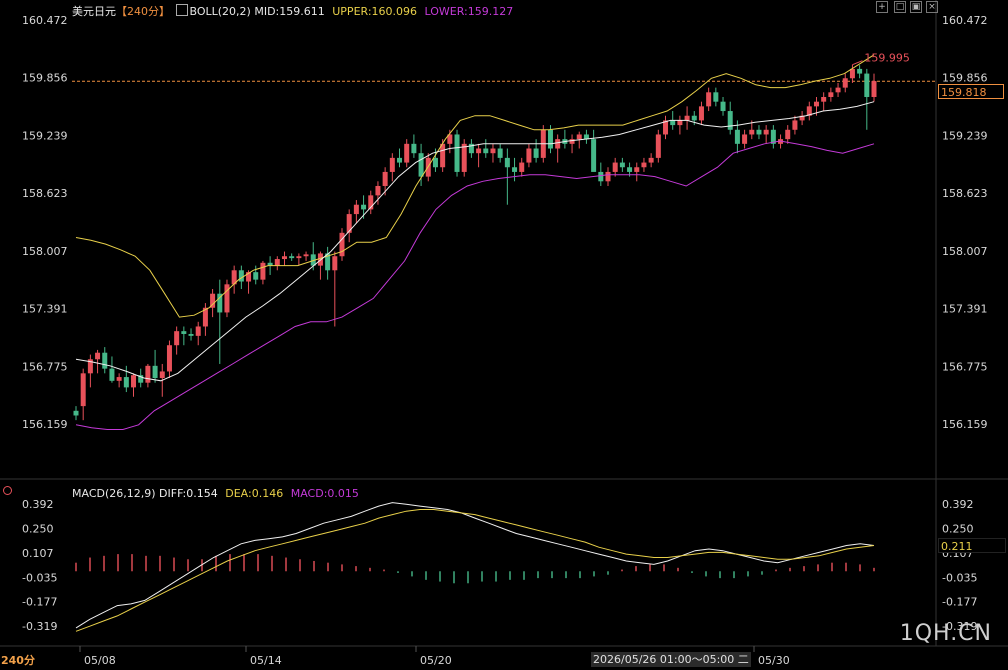  Describe the element at coordinates (188, 493) in the screenshot. I see `macd-diff-label: DIFF:0.154` at that location.